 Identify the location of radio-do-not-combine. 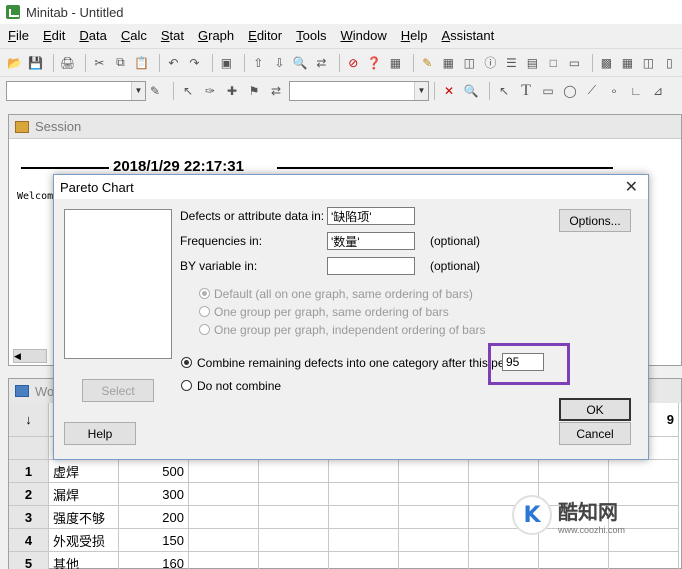
(186, 385).